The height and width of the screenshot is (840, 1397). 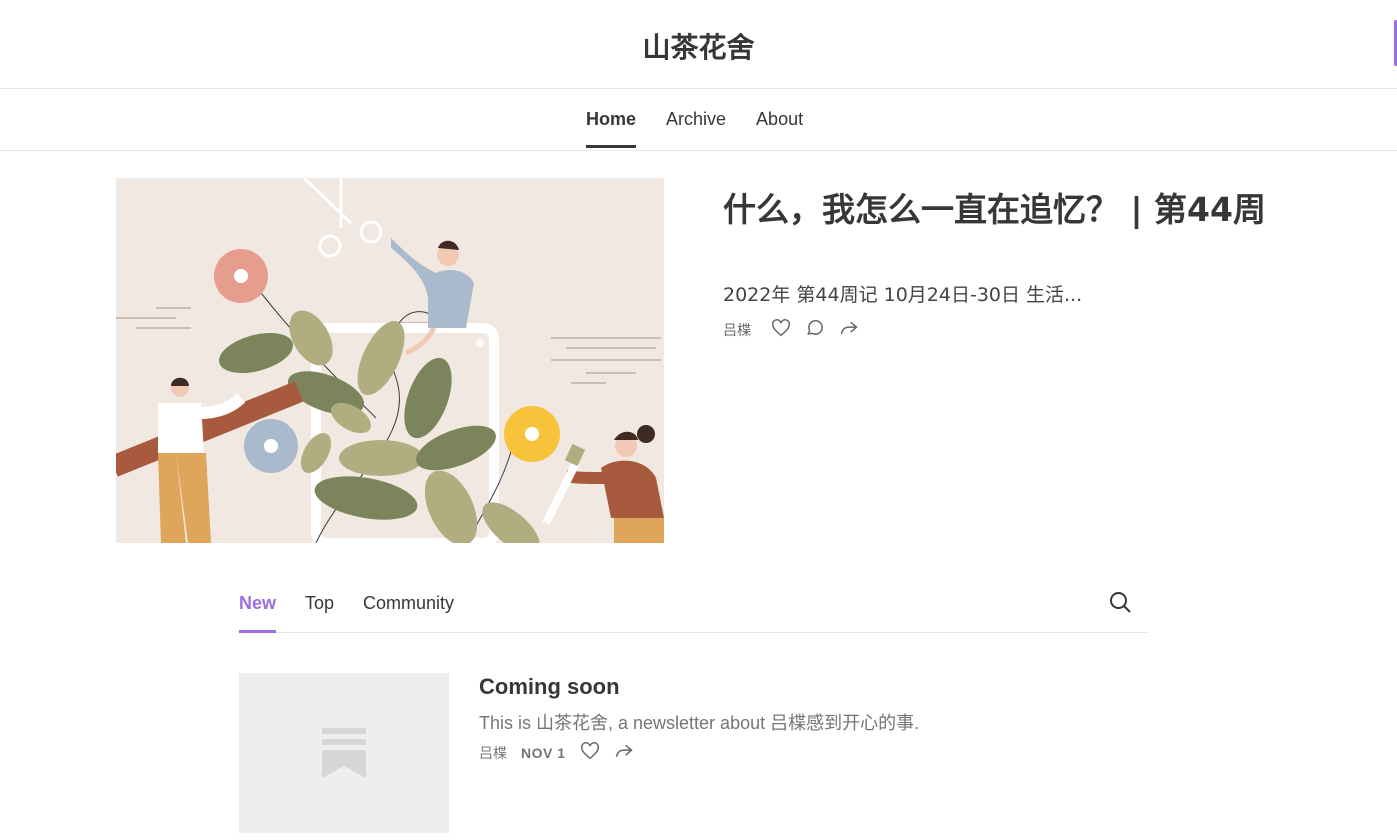 I want to click on featured-post-title: 什么，我怎么一直在追忆？ | 第44周, so click(x=1003, y=210).